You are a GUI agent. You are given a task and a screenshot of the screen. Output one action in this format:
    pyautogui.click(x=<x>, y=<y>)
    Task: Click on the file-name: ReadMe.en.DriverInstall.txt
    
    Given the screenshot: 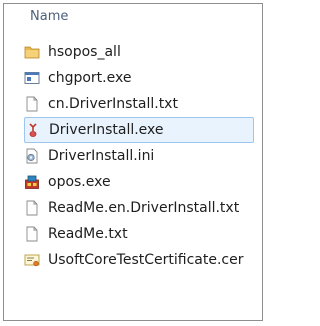 What is the action you would take?
    pyautogui.click(x=144, y=208)
    